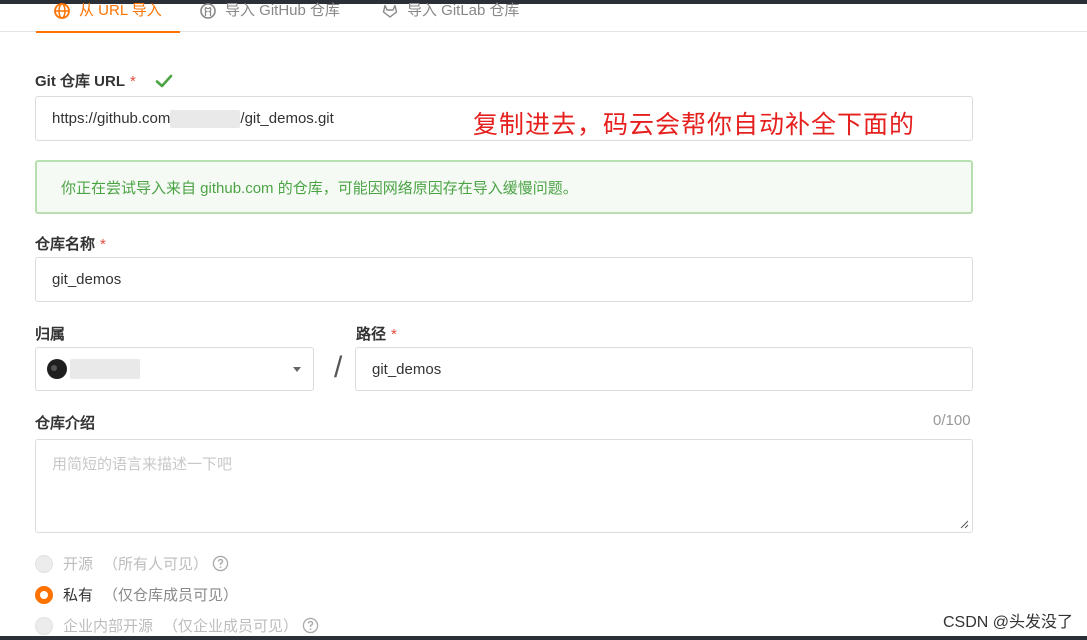 Image resolution: width=1087 pixels, height=640 pixels. Describe the element at coordinates (543, 638) in the screenshot. I see `window-bottom-edge` at that location.